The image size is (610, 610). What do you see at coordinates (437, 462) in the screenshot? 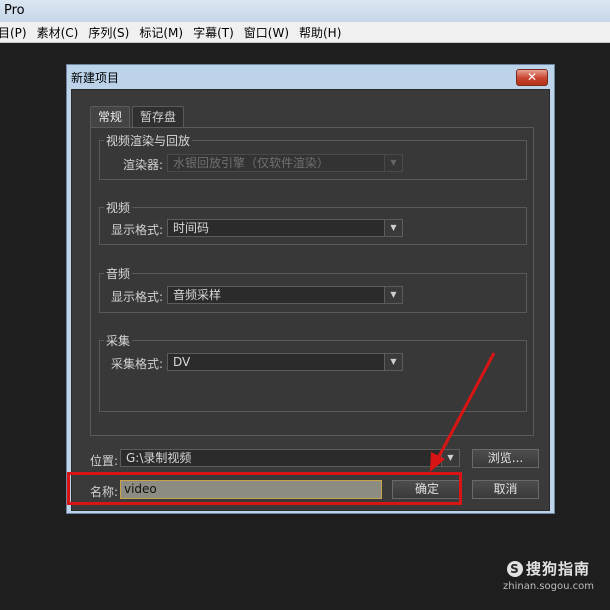
I see `annotation-arrow-head` at bounding box center [437, 462].